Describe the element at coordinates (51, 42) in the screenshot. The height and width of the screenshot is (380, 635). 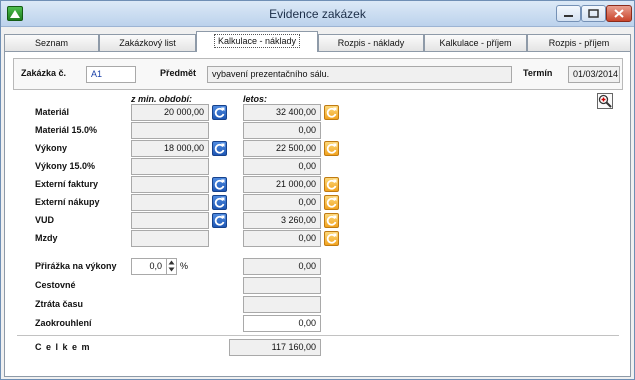
I see `tab-seznam: Seznam` at that location.